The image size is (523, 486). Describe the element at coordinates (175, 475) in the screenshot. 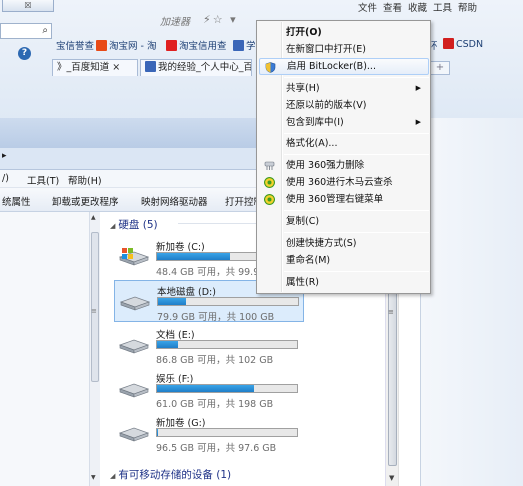

I see `section-title: 有可移动存储的设备 (1)` at that location.